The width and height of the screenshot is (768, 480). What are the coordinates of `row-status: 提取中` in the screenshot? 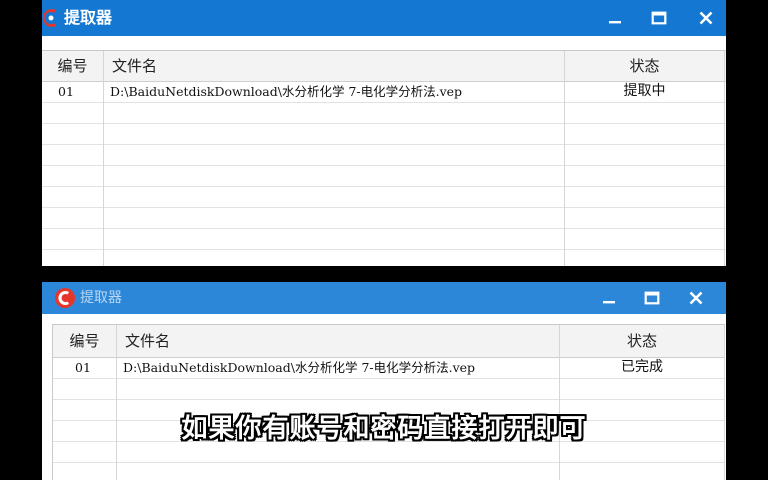 It's located at (645, 91).